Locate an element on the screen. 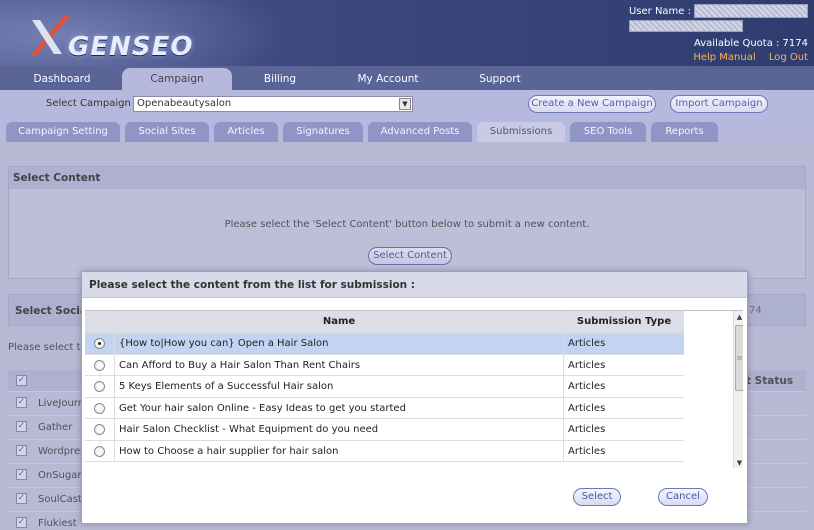 The height and width of the screenshot is (530, 814). content-list-scrollbar: ▲ ≡ ▼ is located at coordinates (738, 389).